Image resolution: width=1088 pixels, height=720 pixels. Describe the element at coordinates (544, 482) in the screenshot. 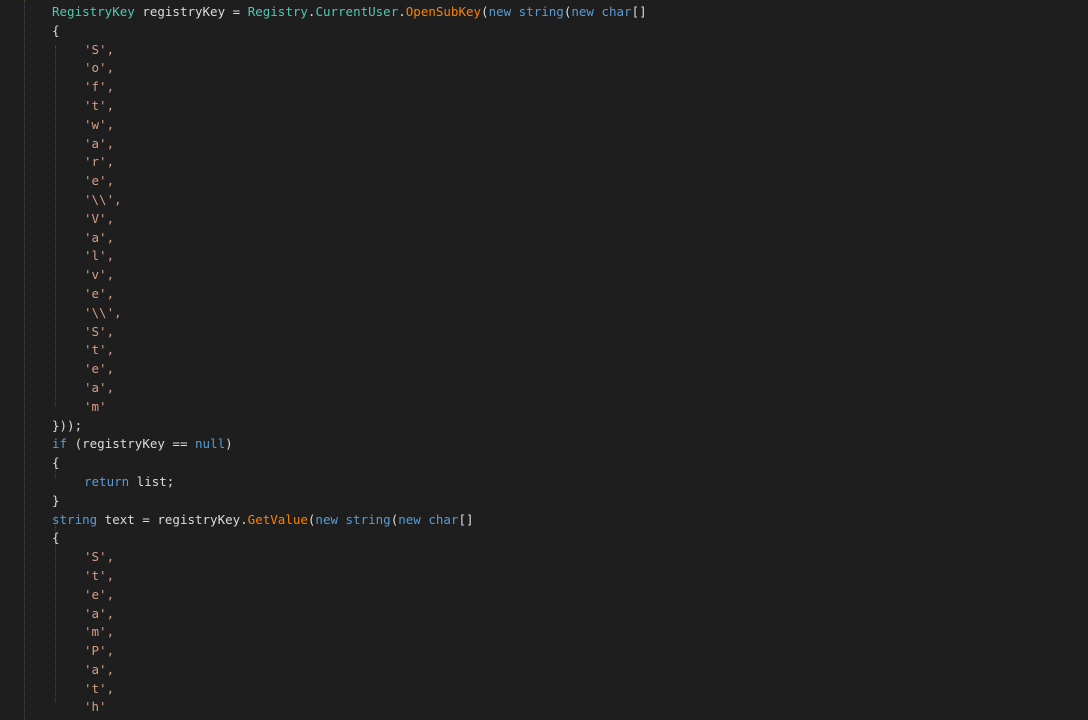

I see `code-line-return: return list;` at that location.